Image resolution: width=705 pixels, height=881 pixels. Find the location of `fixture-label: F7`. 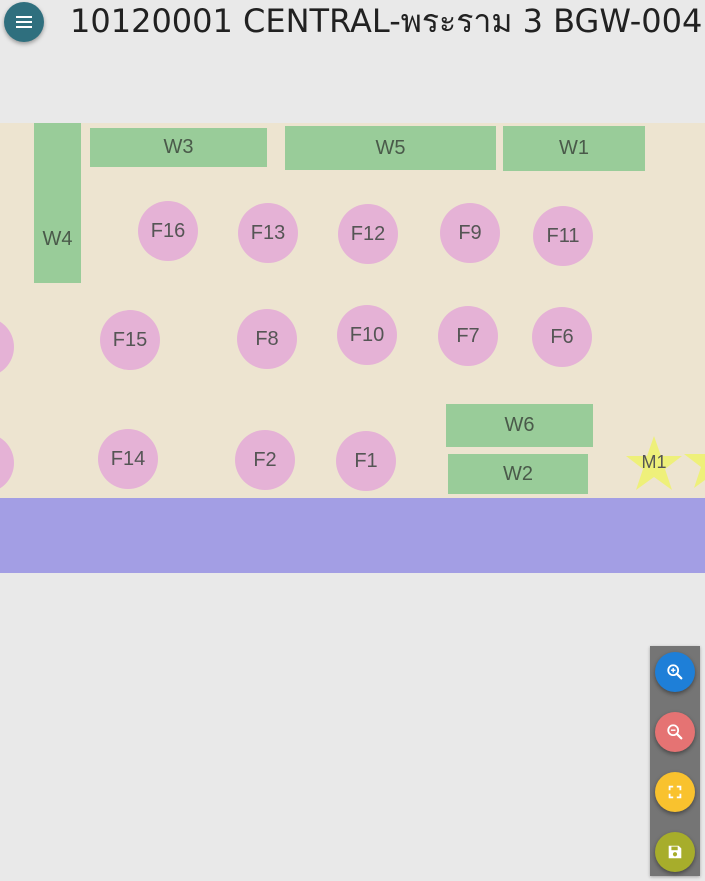

fixture-label: F7 is located at coordinates (468, 335).